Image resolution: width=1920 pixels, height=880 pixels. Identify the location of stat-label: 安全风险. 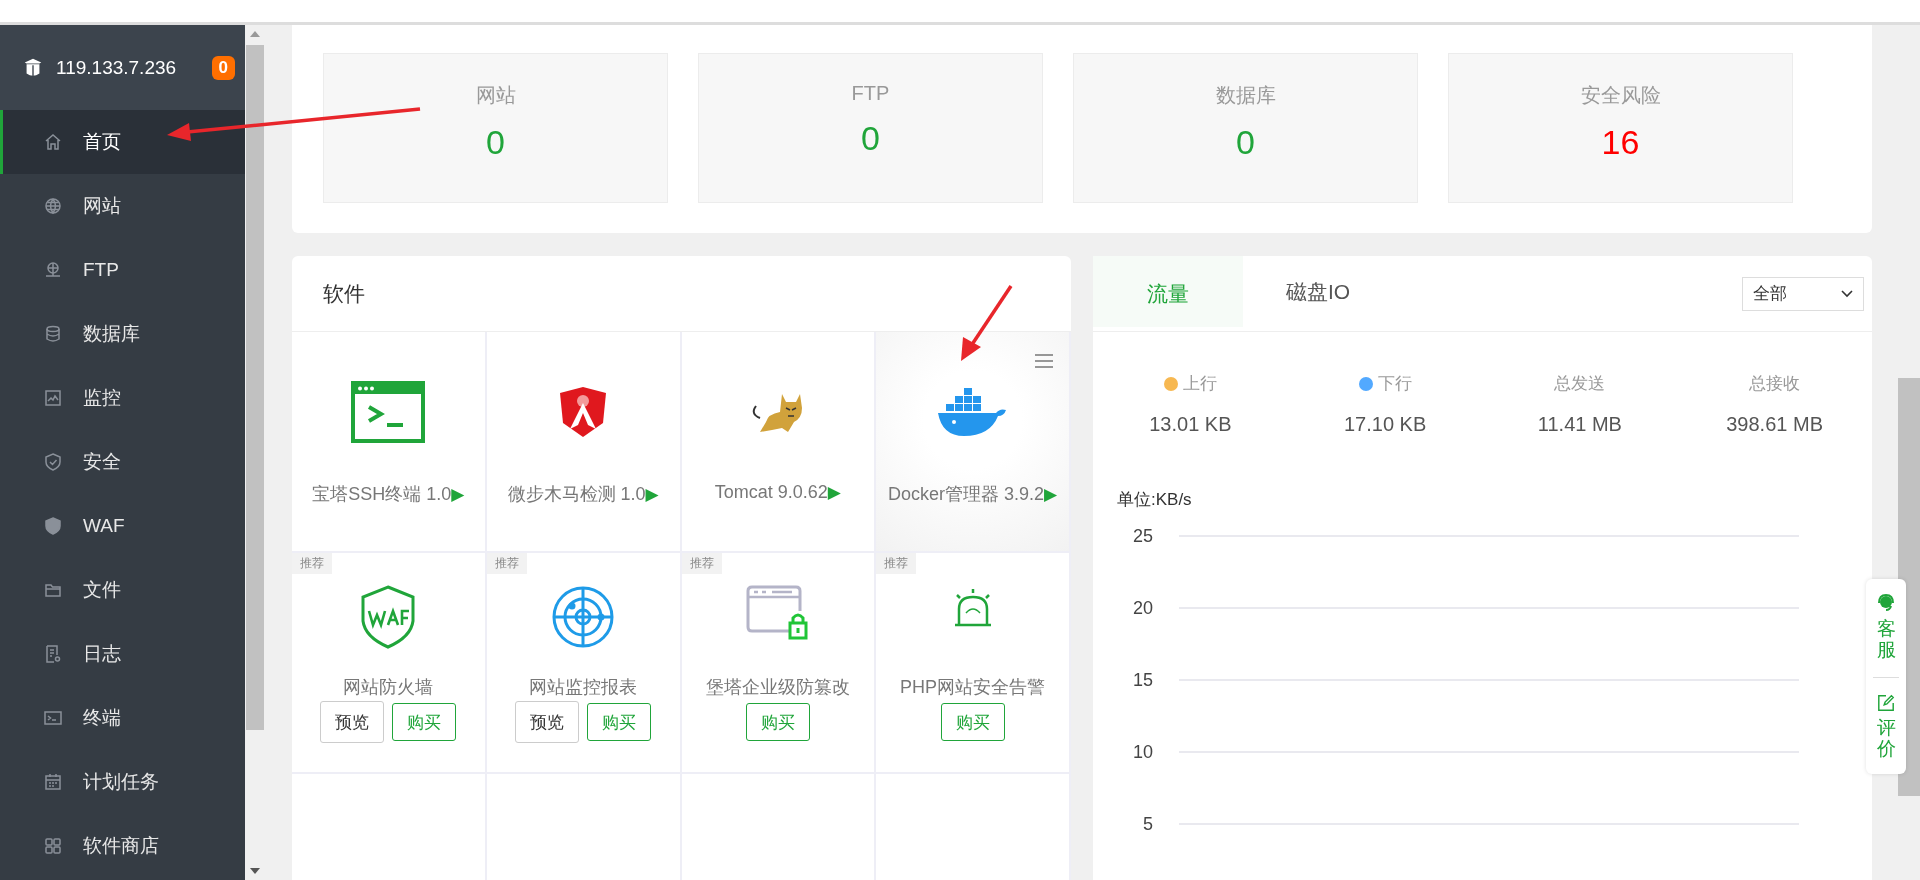
(1620, 95).